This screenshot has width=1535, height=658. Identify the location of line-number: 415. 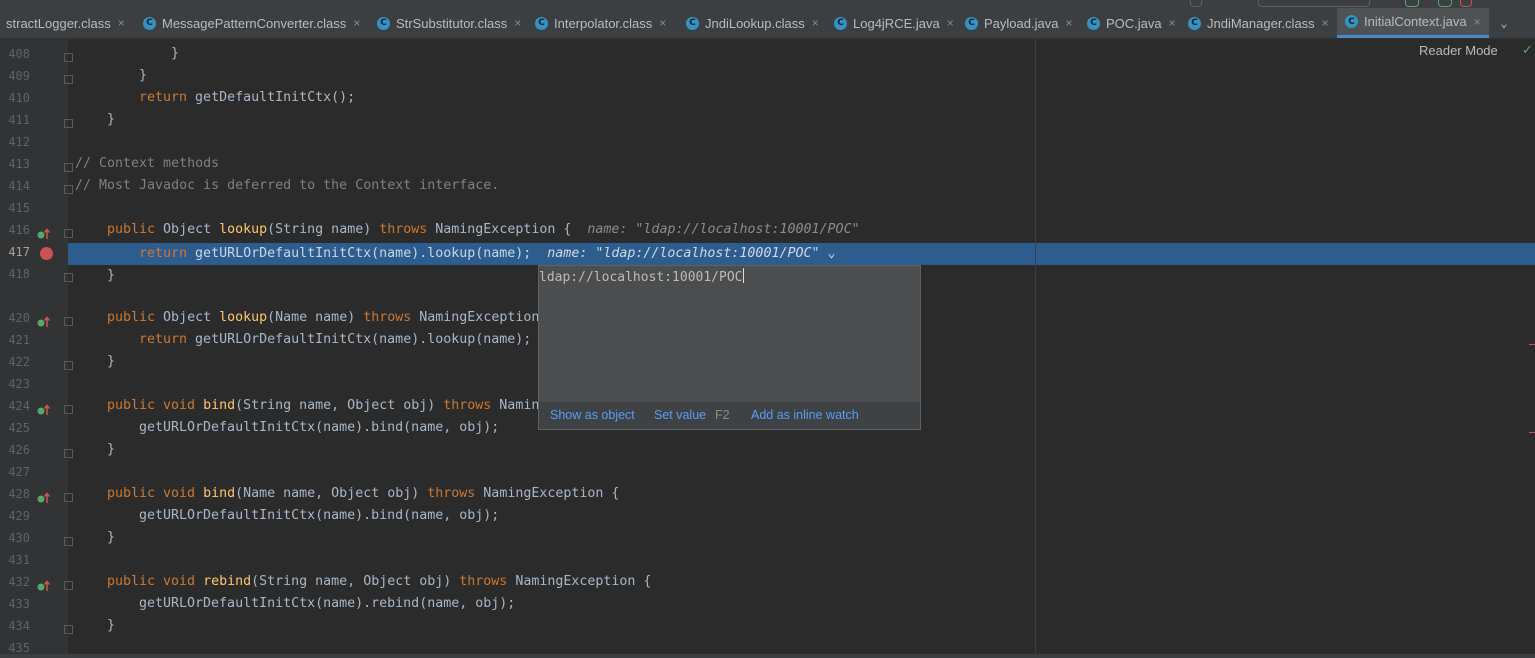
(19, 208).